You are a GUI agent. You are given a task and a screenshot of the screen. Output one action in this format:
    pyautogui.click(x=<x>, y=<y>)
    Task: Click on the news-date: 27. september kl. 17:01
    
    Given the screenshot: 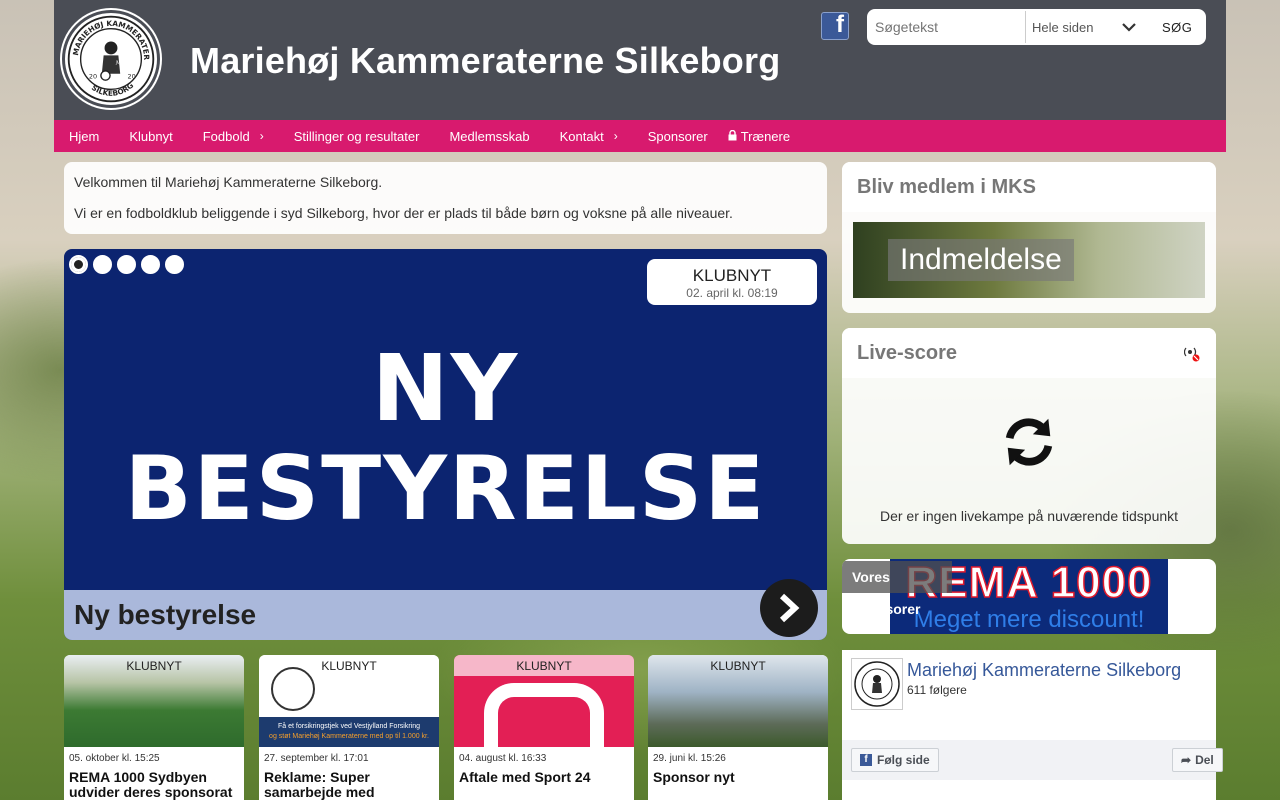 What is the action you would take?
    pyautogui.click(x=316, y=758)
    